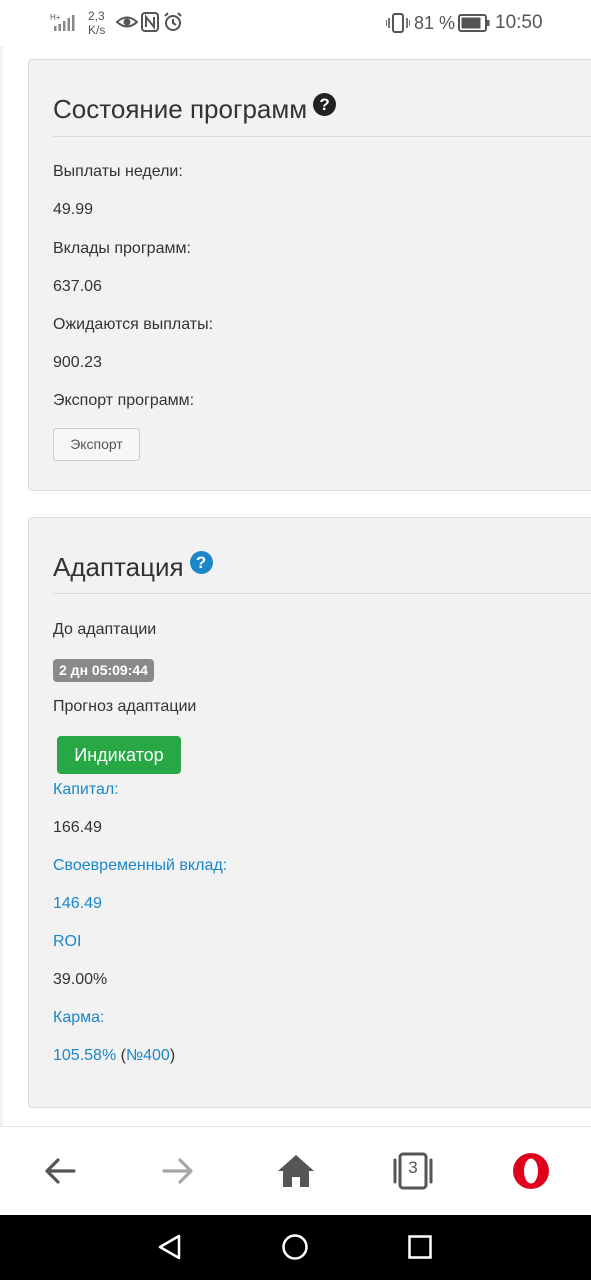 Image resolution: width=591 pixels, height=1280 pixels. What do you see at coordinates (80, 979) in the screenshot?
I see `roi-value: 39.00%` at bounding box center [80, 979].